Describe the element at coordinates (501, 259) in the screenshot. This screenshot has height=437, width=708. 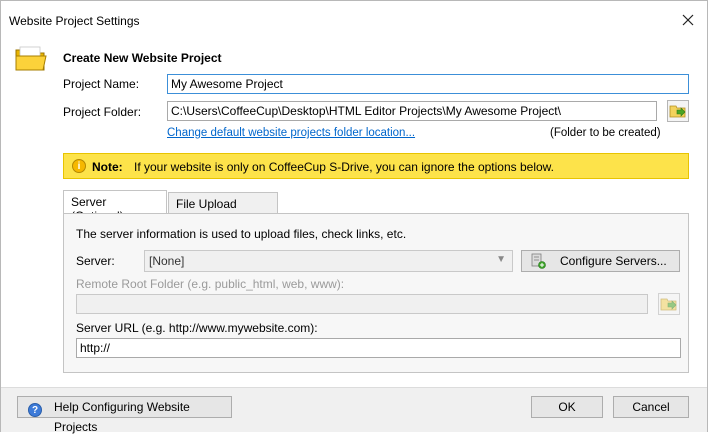
I see `chevron-down-icon: ▼` at that location.